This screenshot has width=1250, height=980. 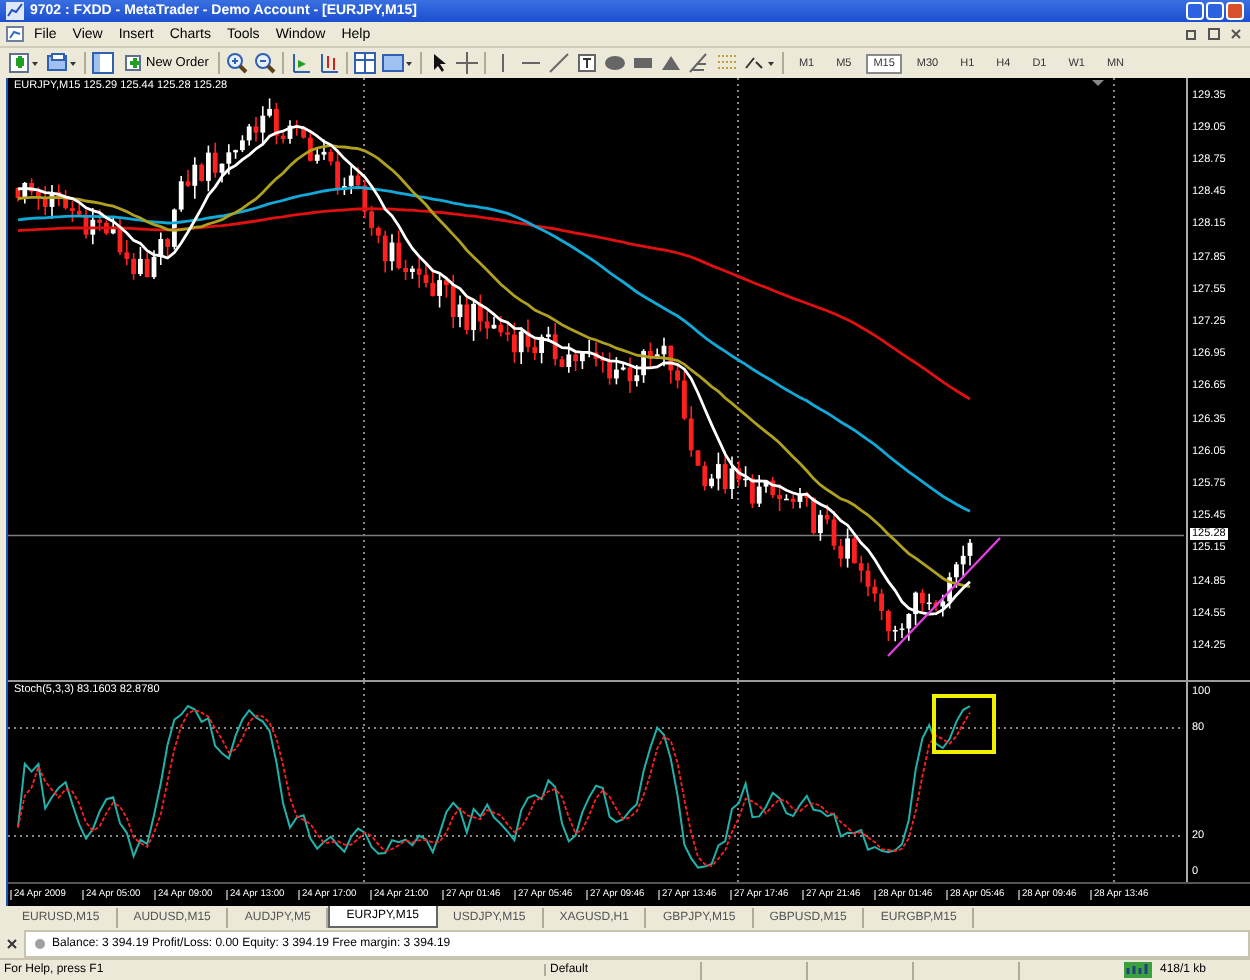 What do you see at coordinates (944, 597) in the screenshot?
I see `trendline` at bounding box center [944, 597].